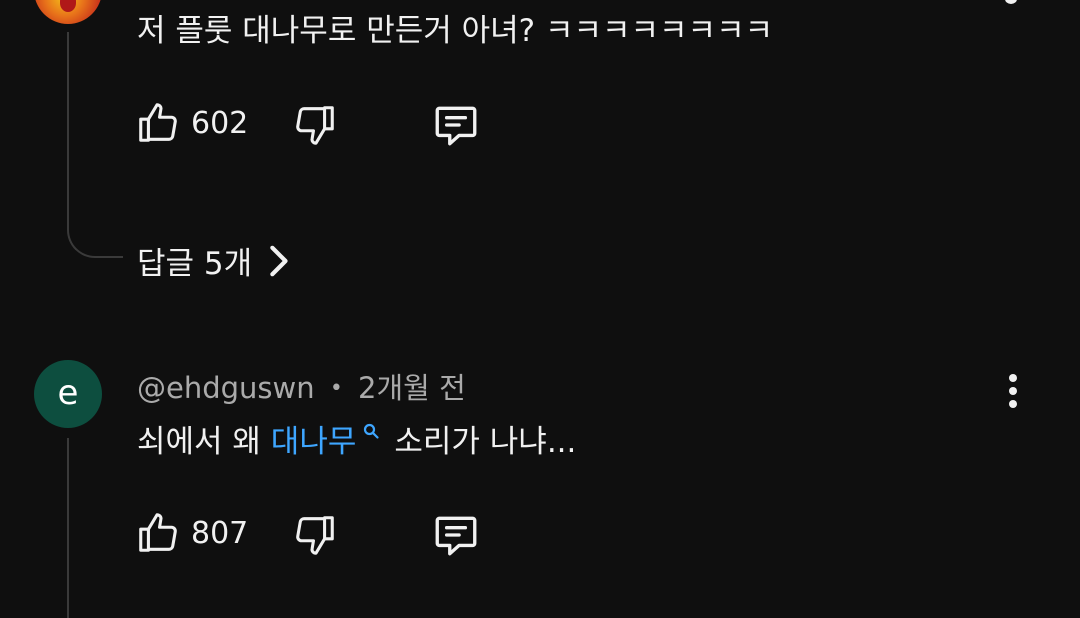 The width and height of the screenshot is (1080, 618). Describe the element at coordinates (220, 533) in the screenshot. I see `like-count: 807` at that location.